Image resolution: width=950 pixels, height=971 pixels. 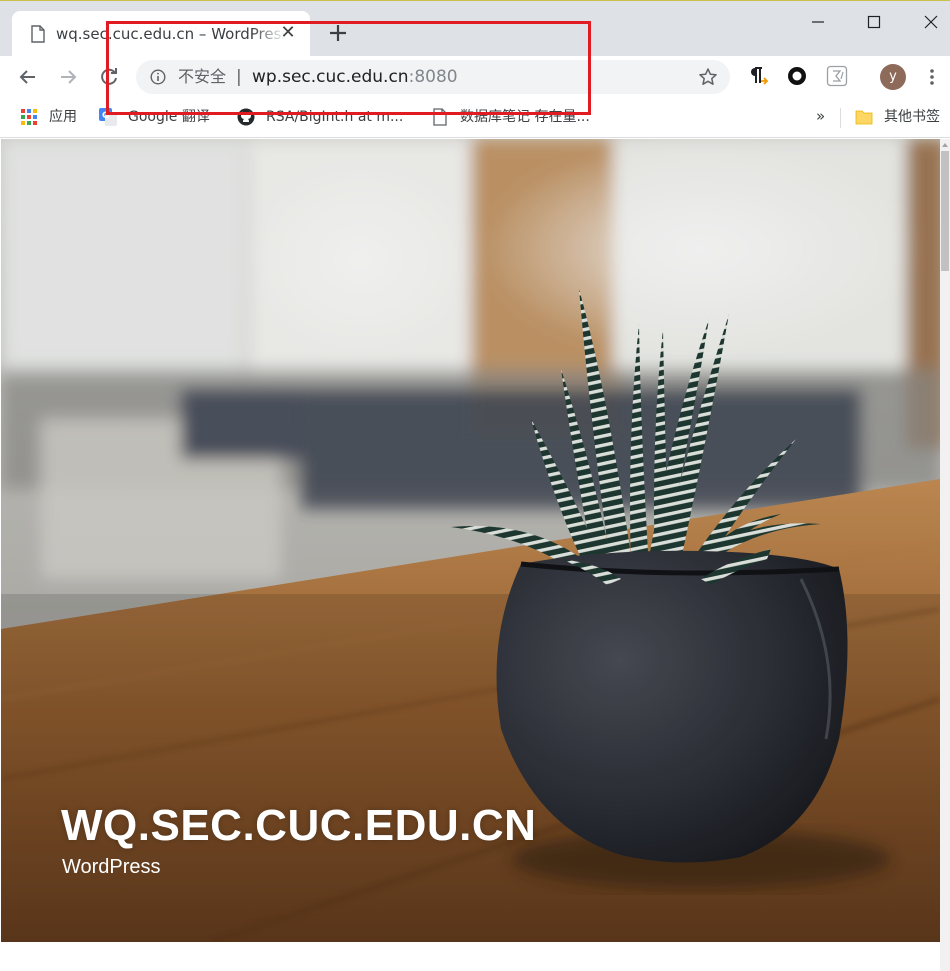 I want to click on reload-icon, so click(x=109, y=77).